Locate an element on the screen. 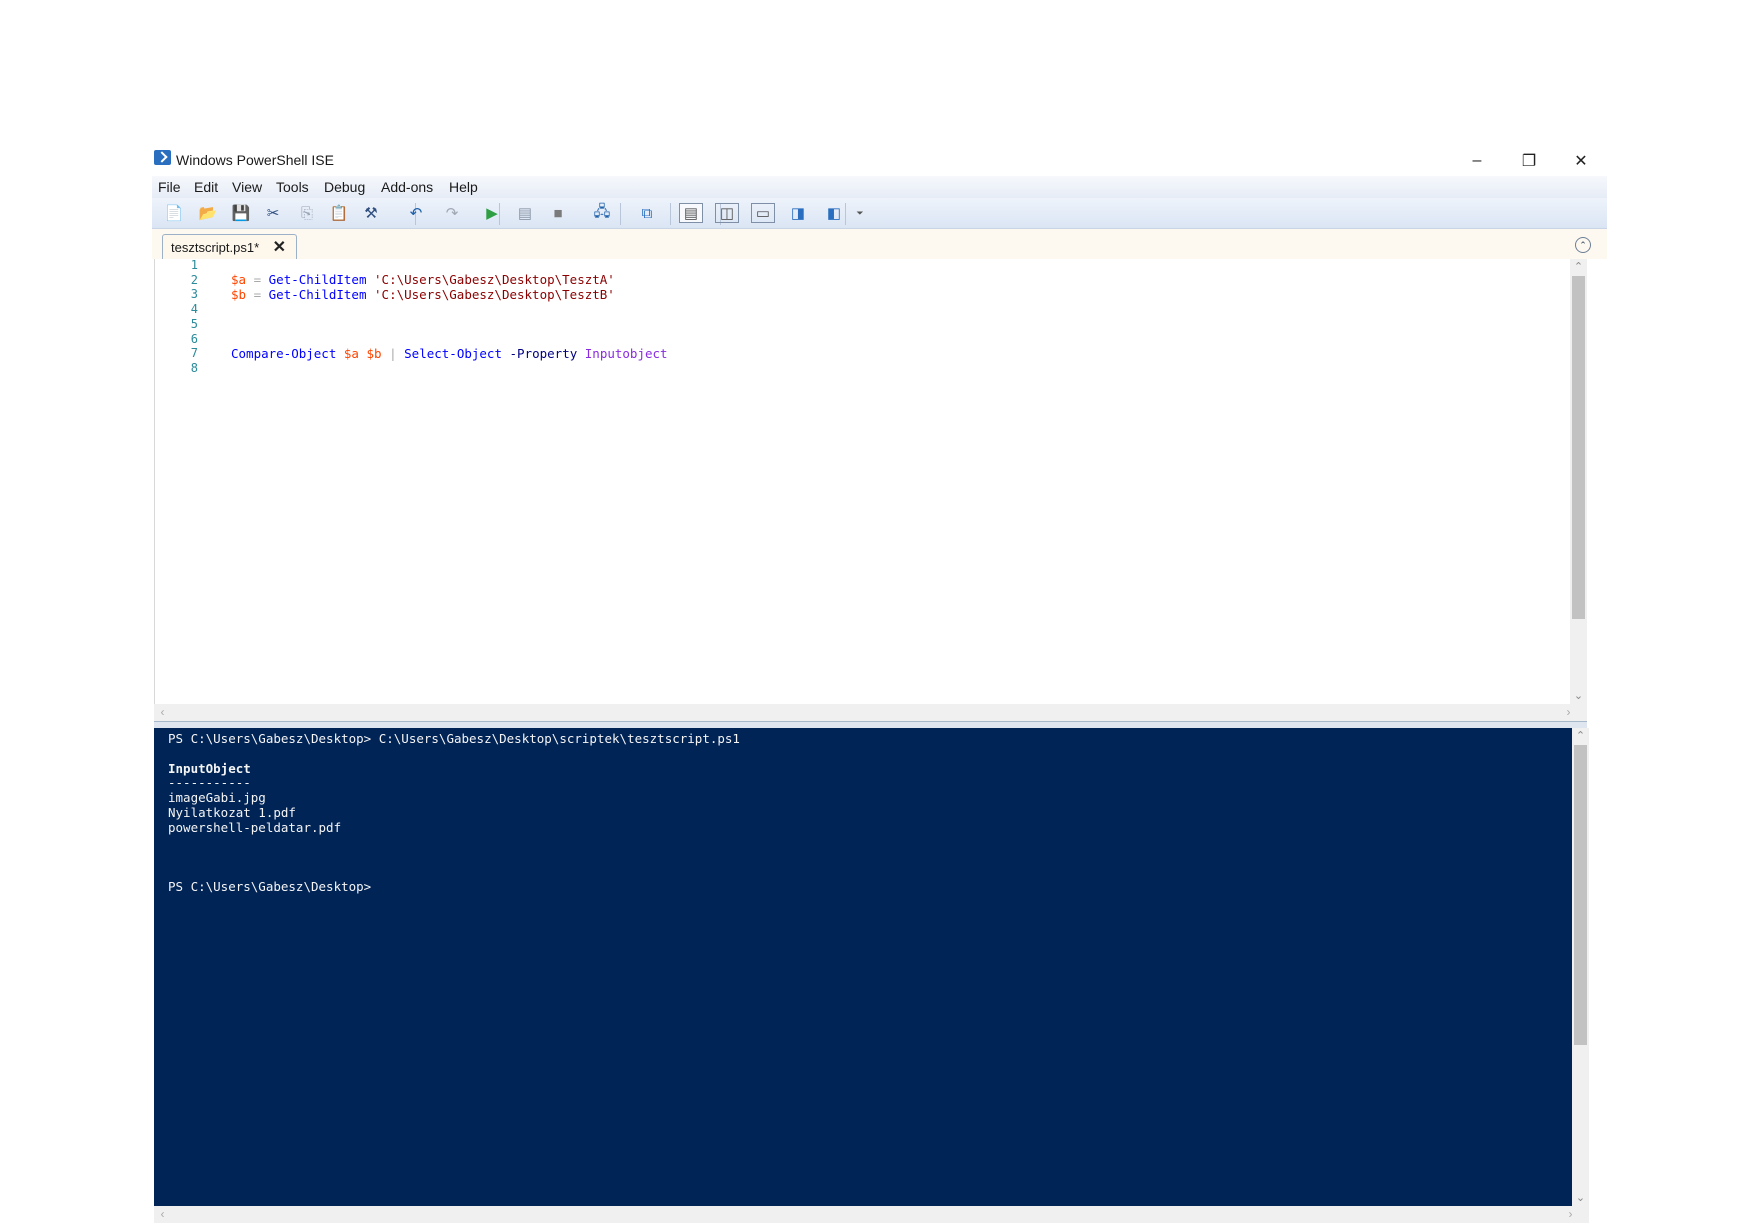 This screenshot has width=1753, height=1226. menu-debug: Debug is located at coordinates (344, 187).